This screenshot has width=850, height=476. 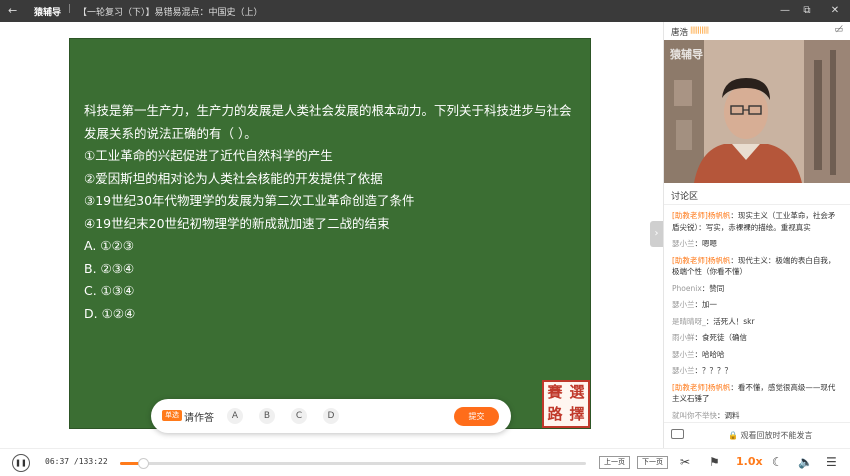 I want to click on answer-bar: 单选 请作答 A B C D 提交, so click(x=331, y=416).